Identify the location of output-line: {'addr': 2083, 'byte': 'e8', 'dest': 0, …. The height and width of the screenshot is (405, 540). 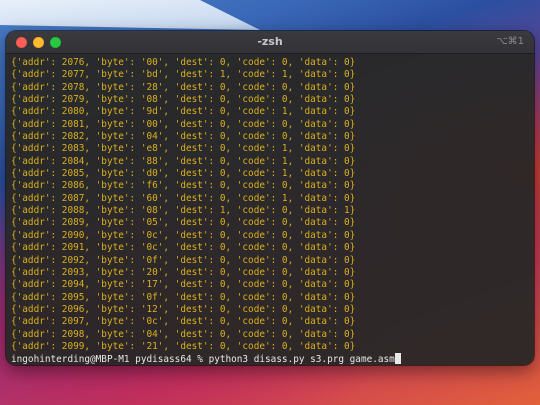
(183, 149).